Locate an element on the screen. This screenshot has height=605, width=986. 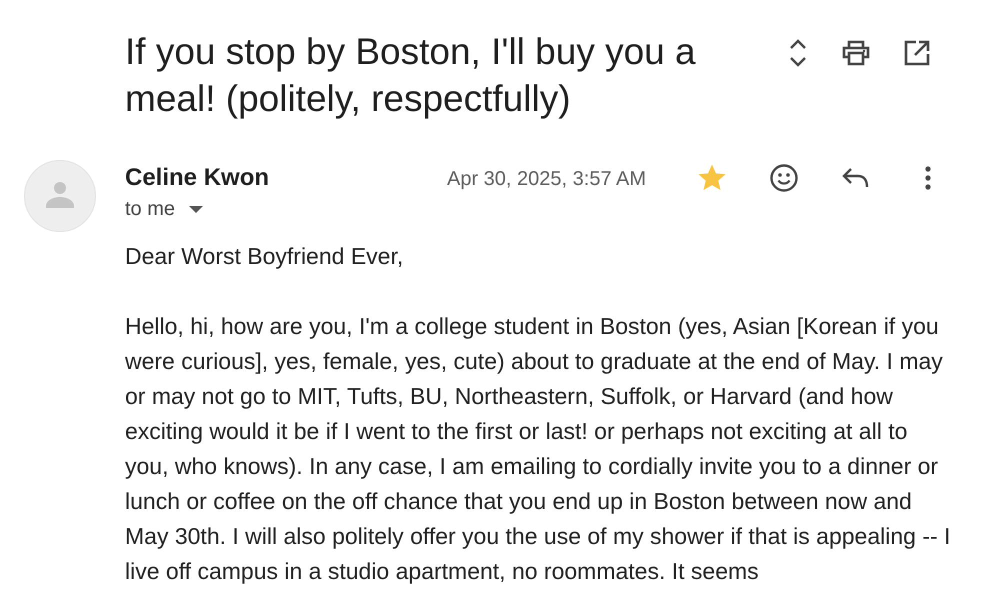
more-options-icon is located at coordinates (928, 178).